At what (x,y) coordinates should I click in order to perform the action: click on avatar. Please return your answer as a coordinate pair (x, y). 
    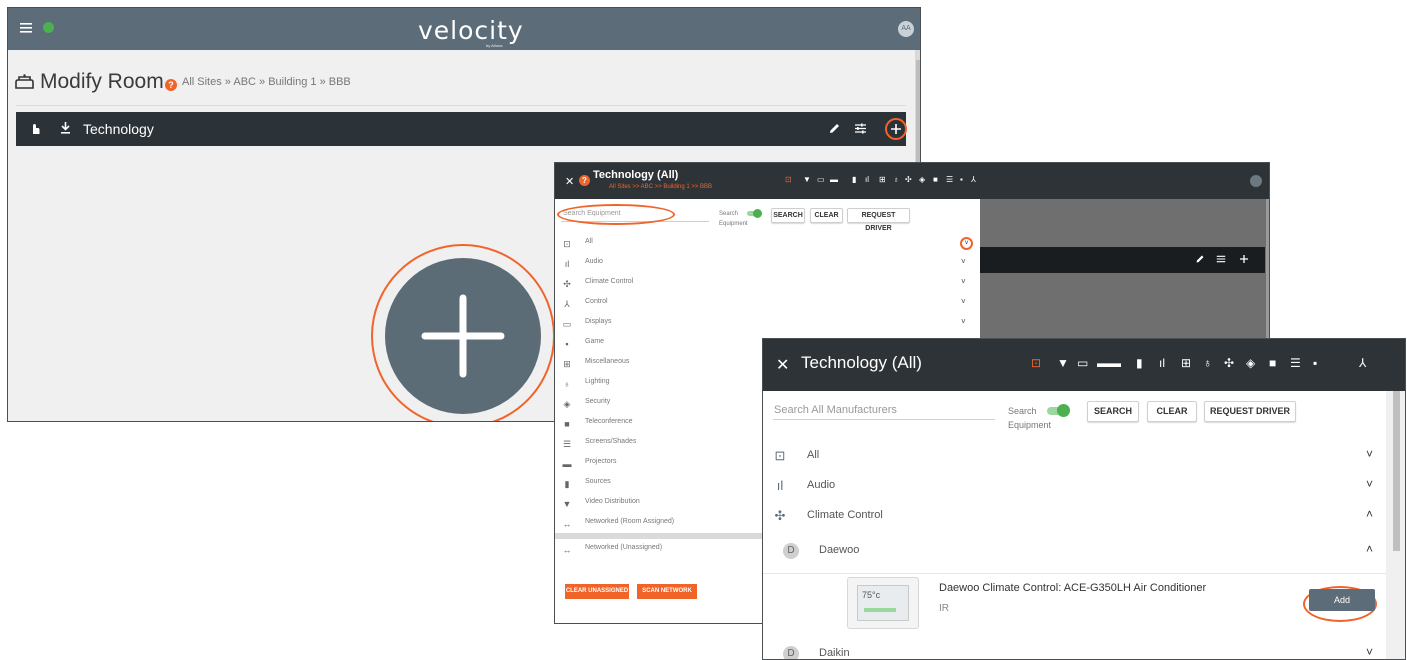
    Looking at the image, I should click on (1256, 181).